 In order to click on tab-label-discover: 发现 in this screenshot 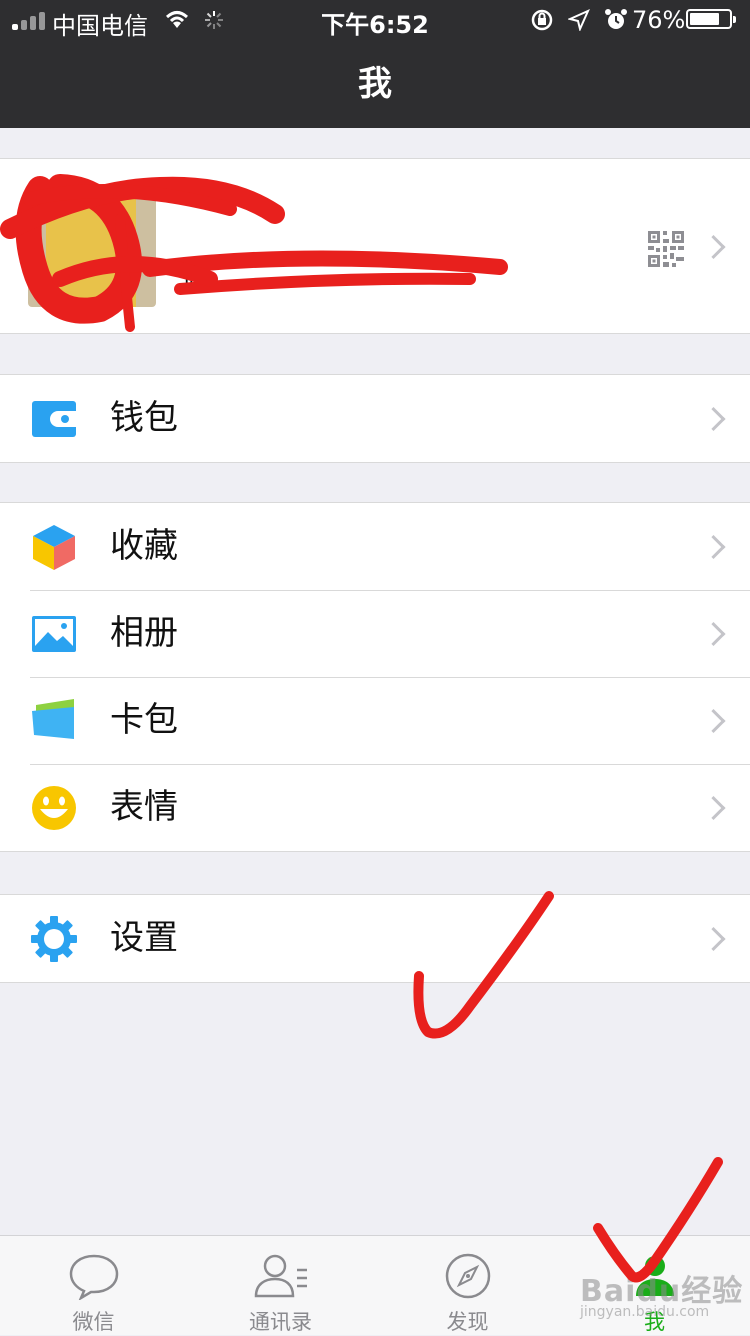, I will do `click(467, 1322)`.